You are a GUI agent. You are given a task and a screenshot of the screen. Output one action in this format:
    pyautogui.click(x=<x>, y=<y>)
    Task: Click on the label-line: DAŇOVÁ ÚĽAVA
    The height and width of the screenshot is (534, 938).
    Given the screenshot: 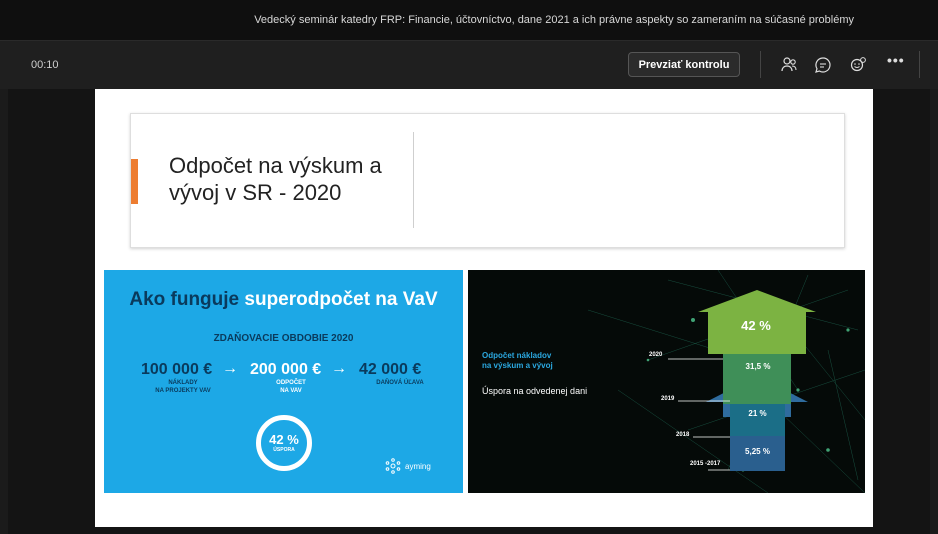 What is the action you would take?
    pyautogui.click(x=400, y=383)
    